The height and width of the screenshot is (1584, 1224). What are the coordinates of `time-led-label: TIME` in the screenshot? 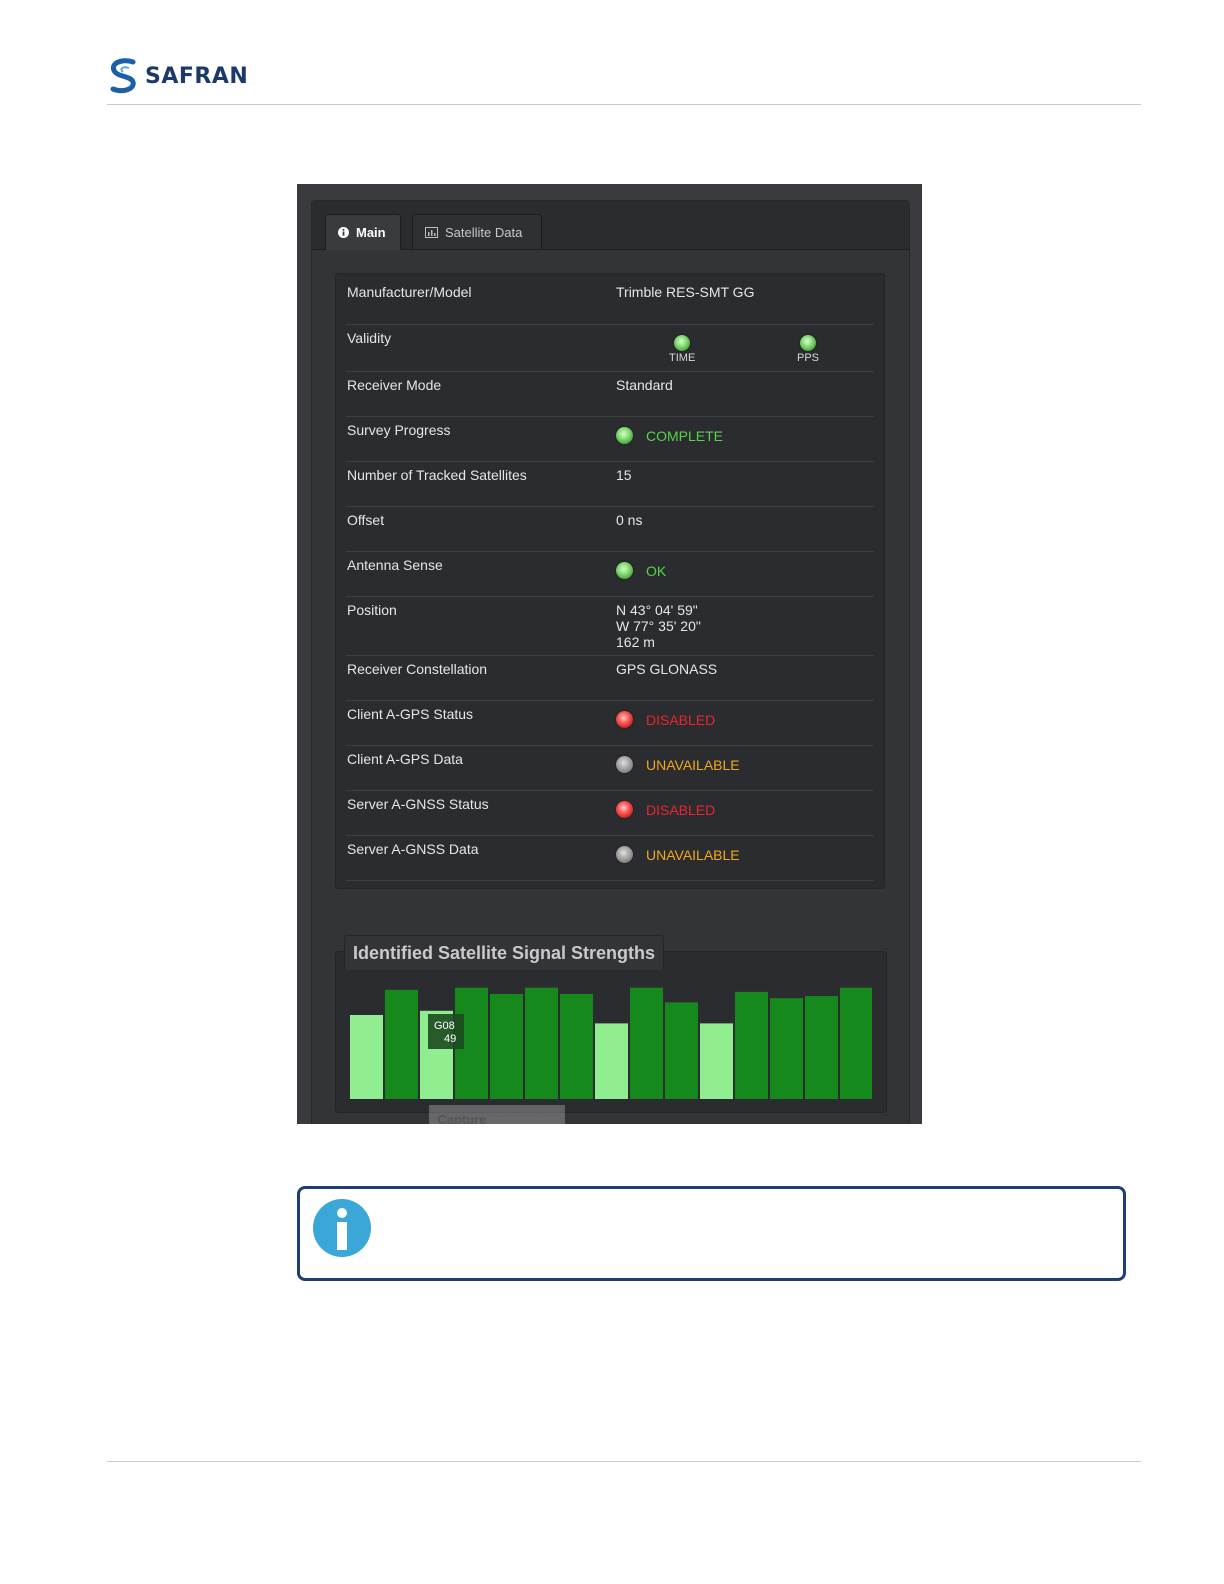 It's located at (682, 358).